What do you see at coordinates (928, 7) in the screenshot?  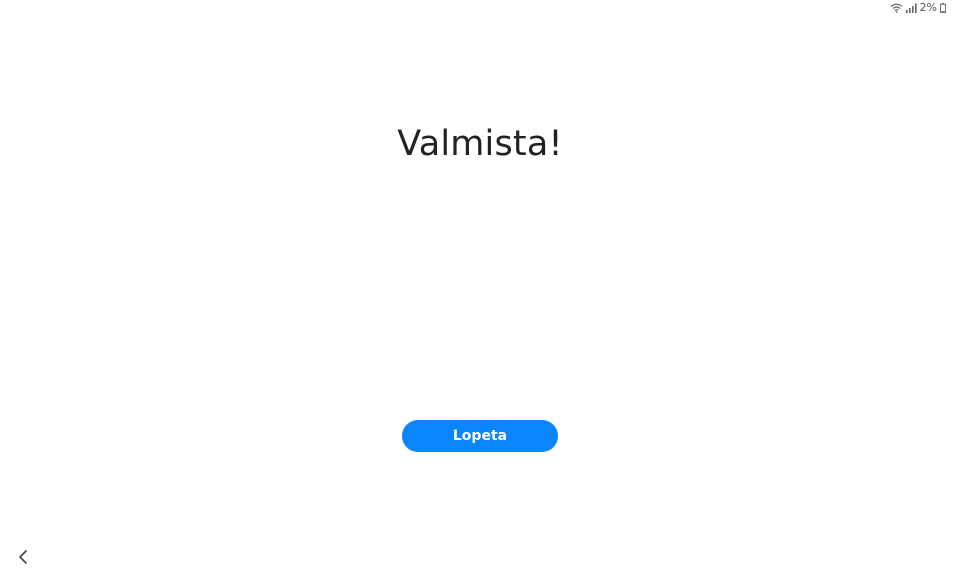 I see `battery-percentage: 2%` at bounding box center [928, 7].